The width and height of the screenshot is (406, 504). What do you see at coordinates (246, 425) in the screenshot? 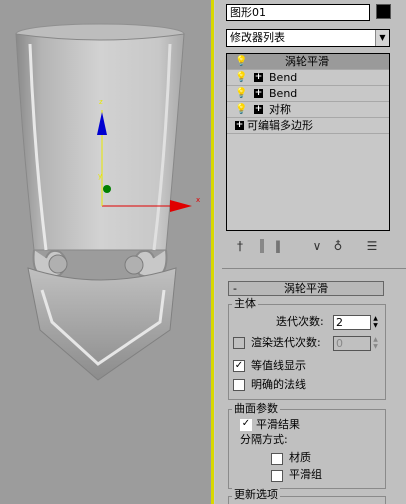
I see `smooth-result-checkbox: ✓` at bounding box center [246, 425].